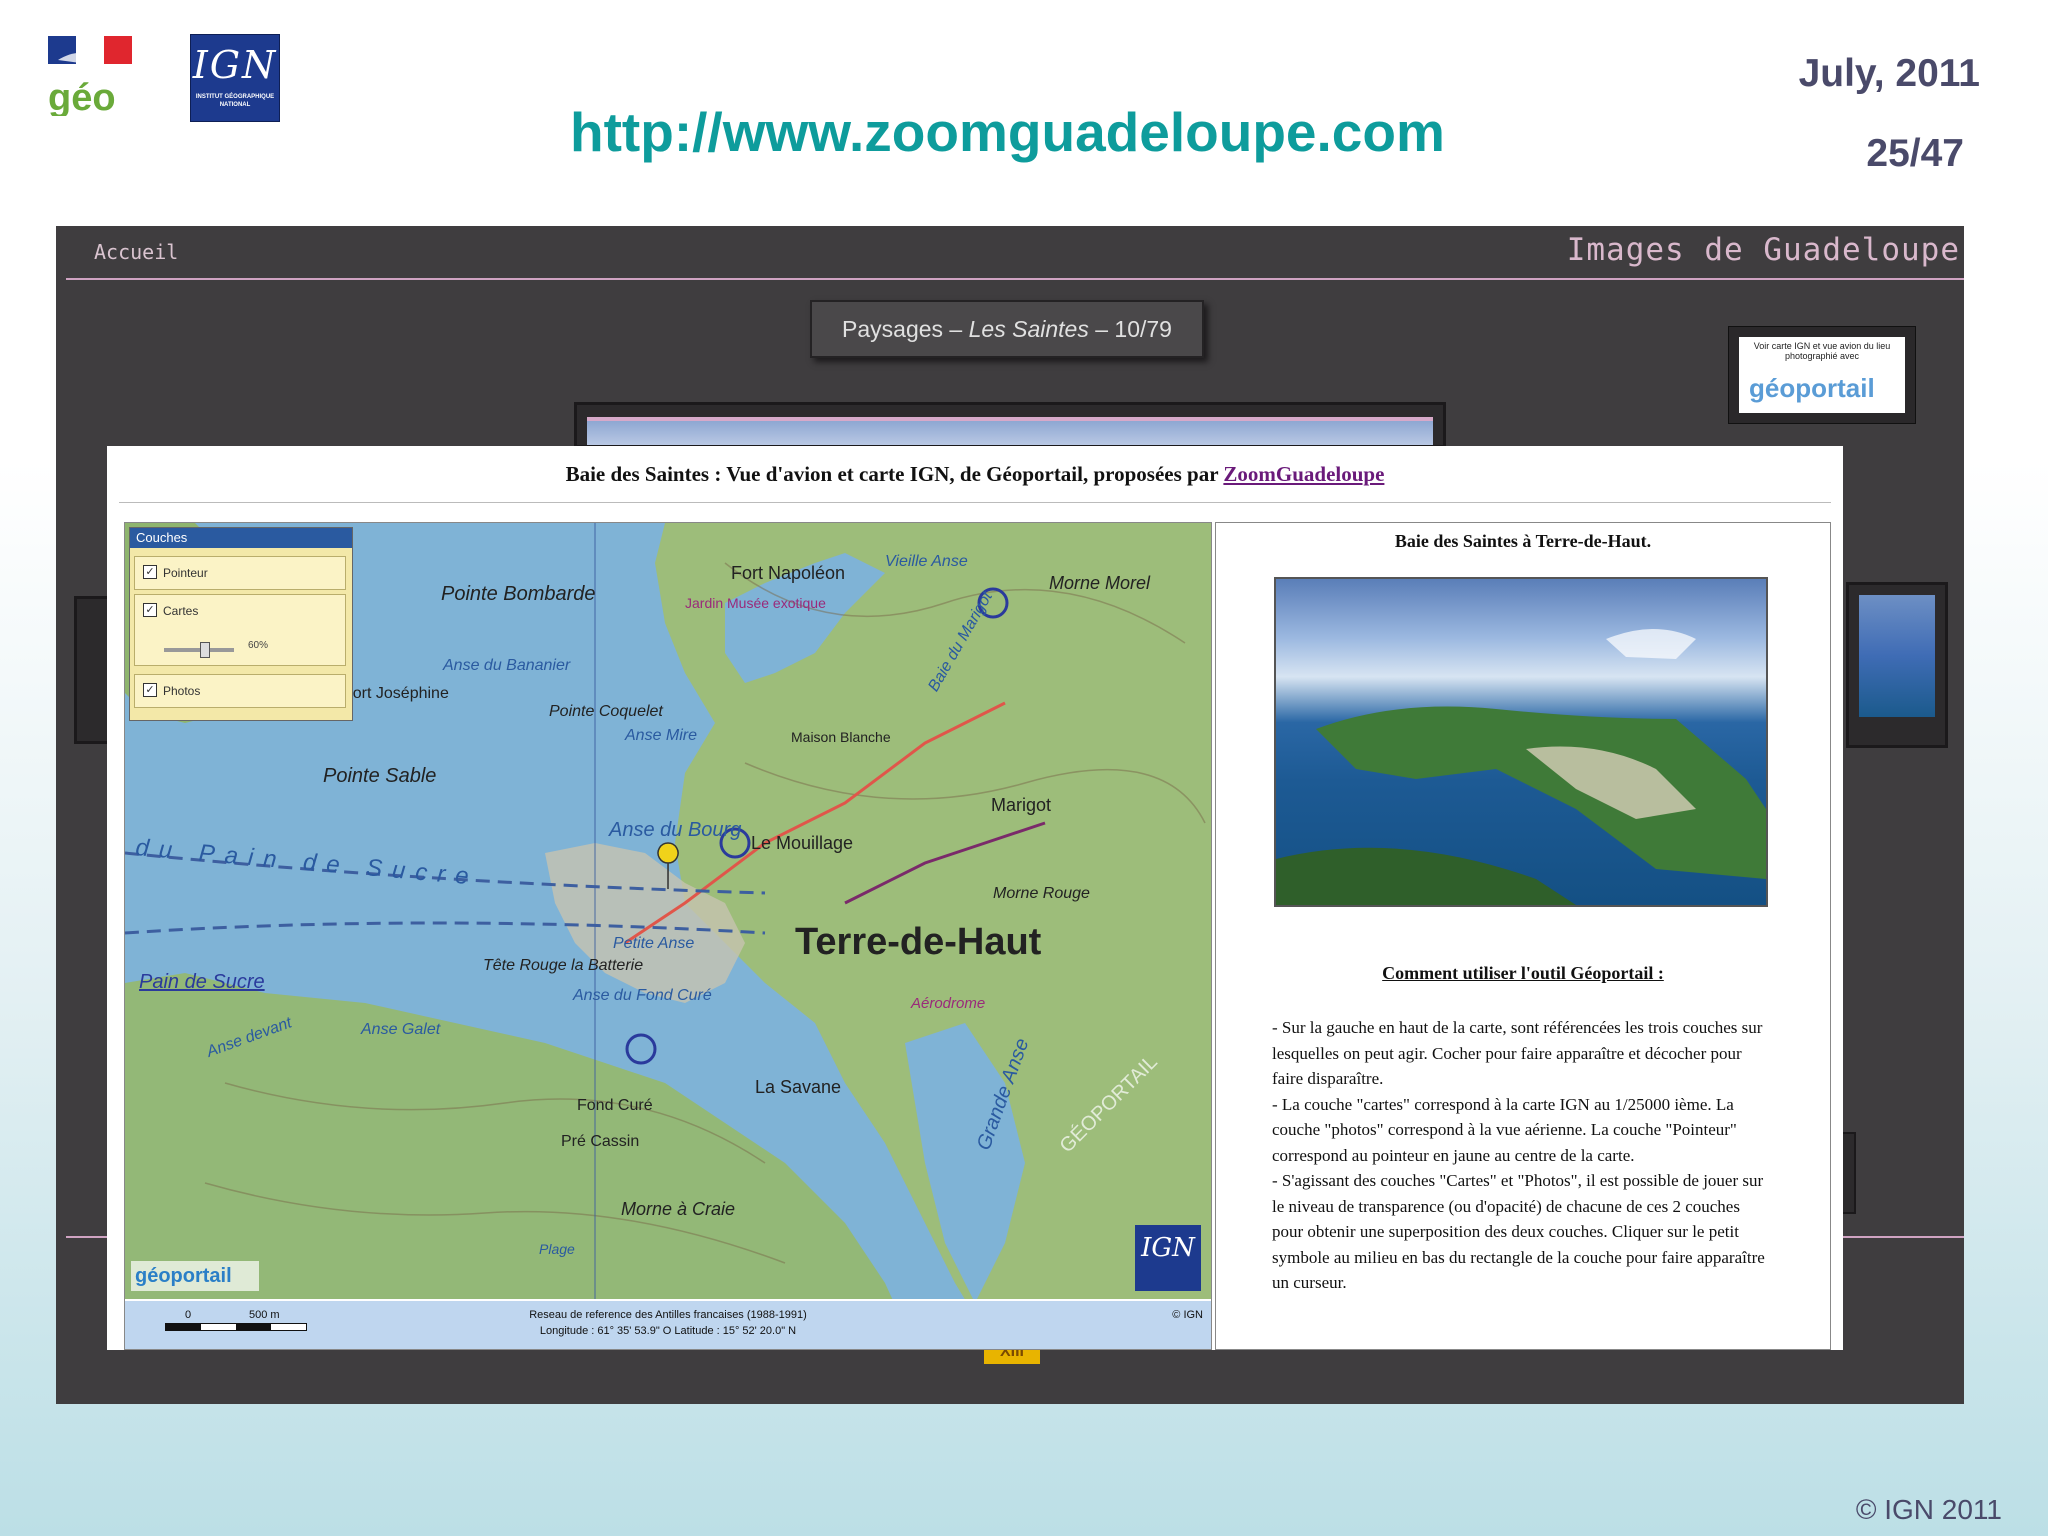 The width and height of the screenshot is (2048, 1536). What do you see at coordinates (1007, 132) in the screenshot?
I see `slide-url-title: http://www.zoomguadeloupe.com` at bounding box center [1007, 132].